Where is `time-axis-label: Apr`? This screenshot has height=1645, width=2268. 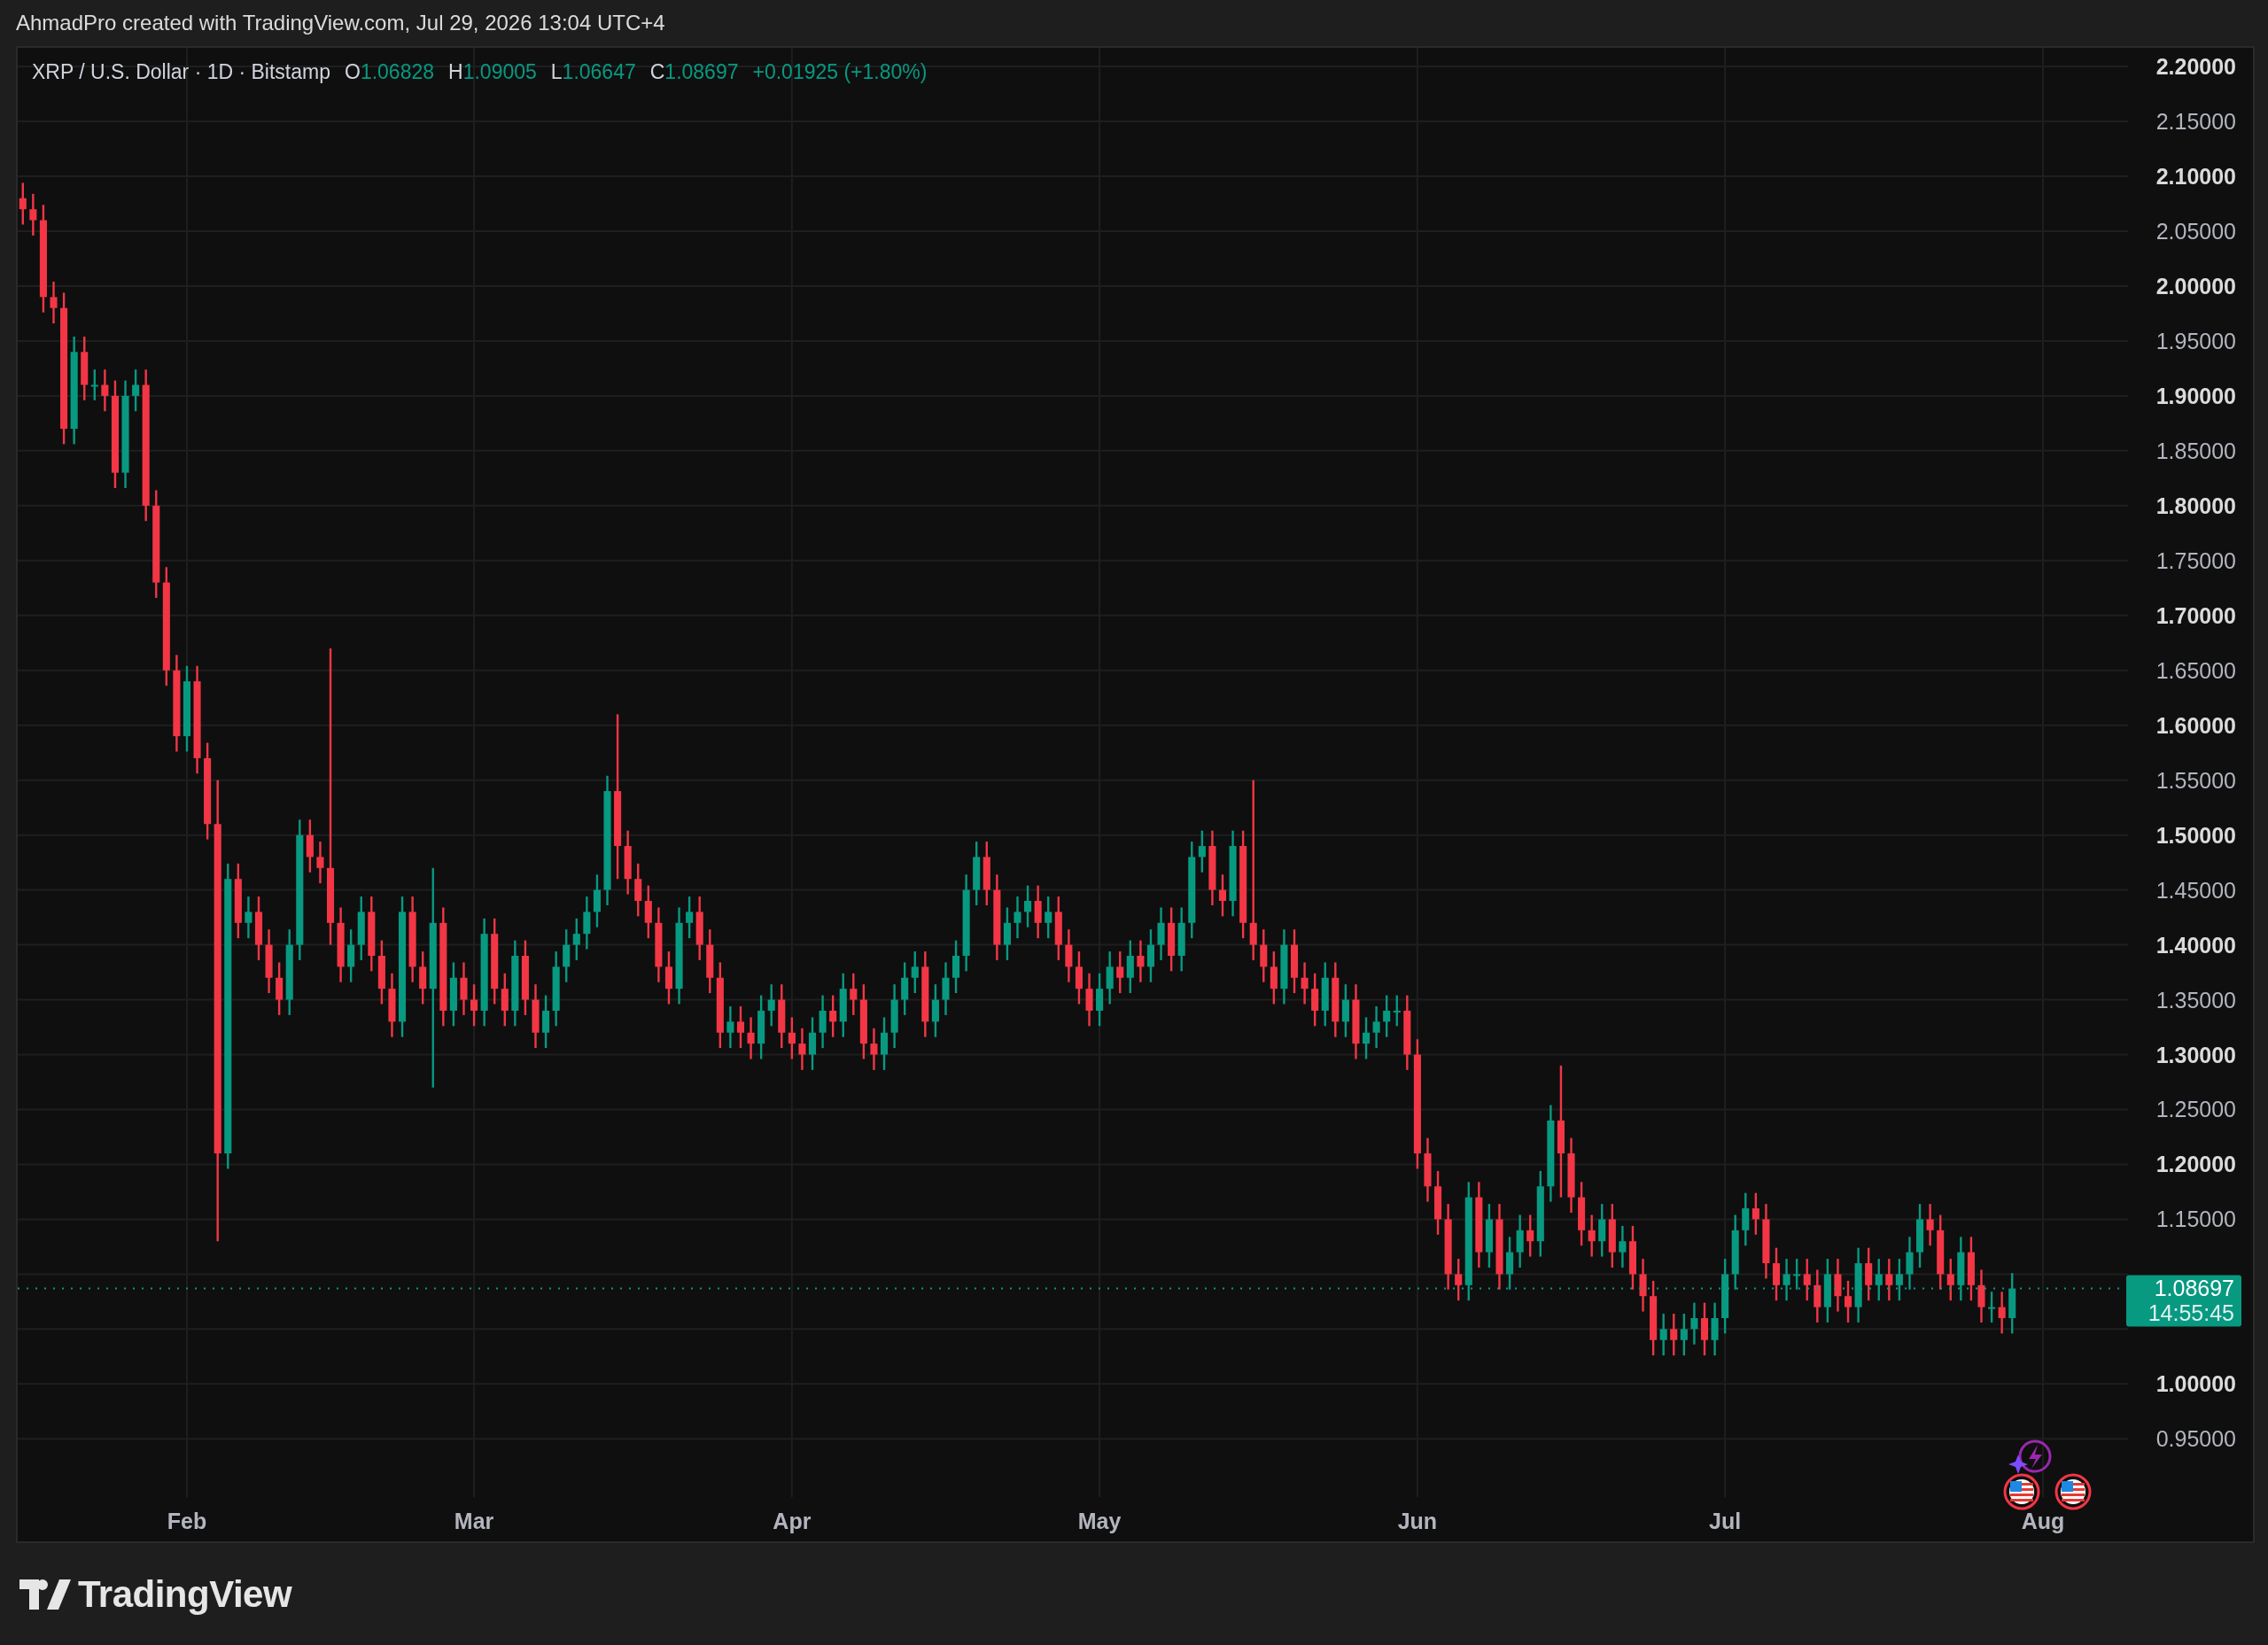 time-axis-label: Apr is located at coordinates (792, 1521).